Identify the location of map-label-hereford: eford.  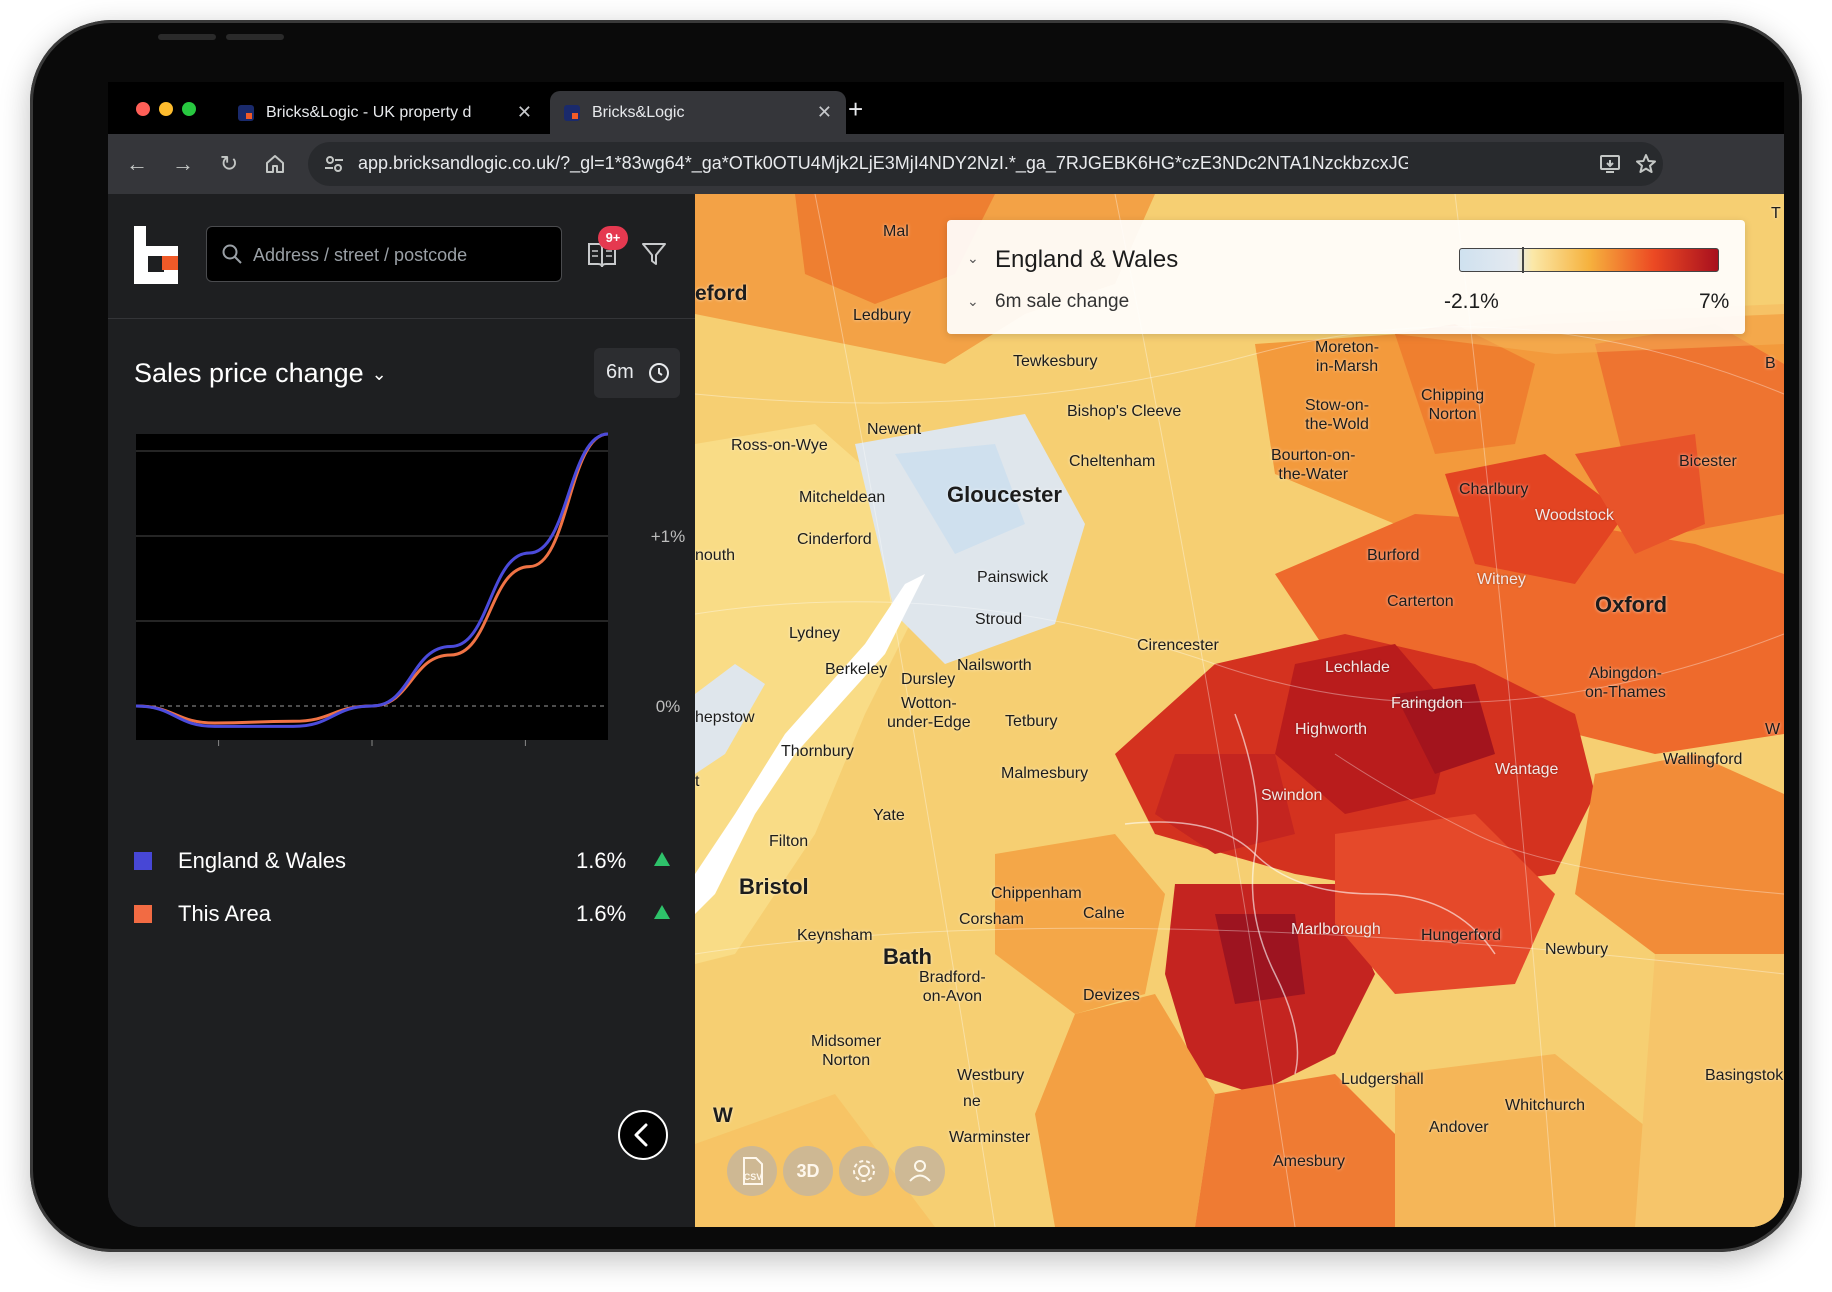
(721, 293).